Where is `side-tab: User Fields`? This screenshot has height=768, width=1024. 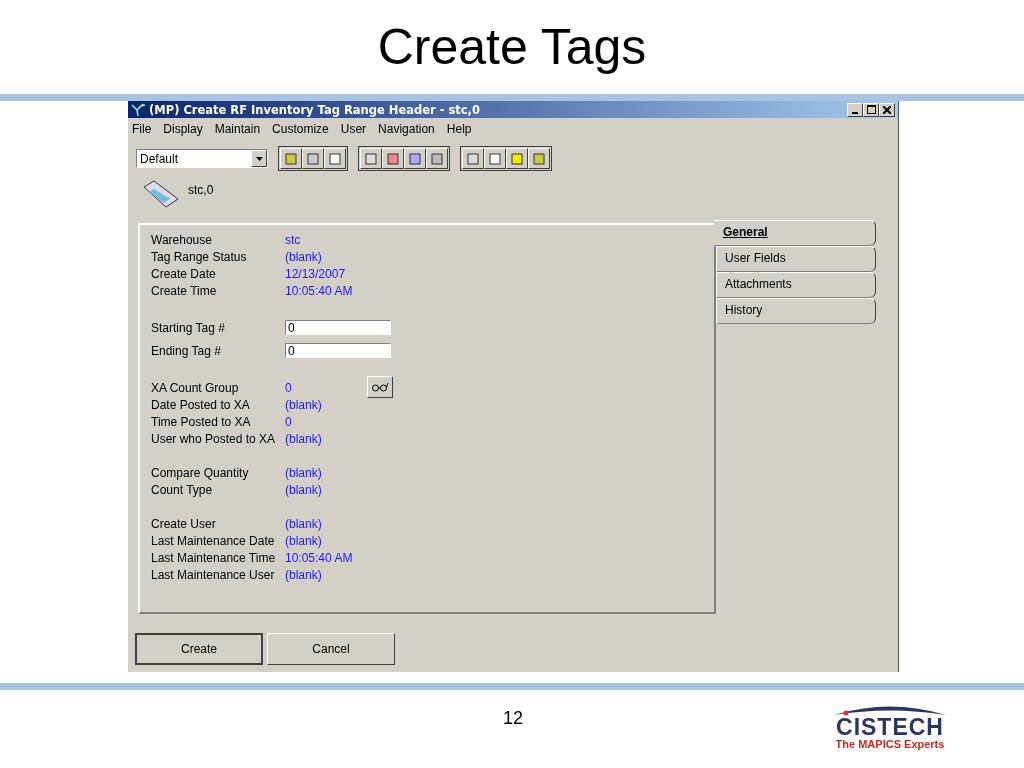 side-tab: User Fields is located at coordinates (796, 259).